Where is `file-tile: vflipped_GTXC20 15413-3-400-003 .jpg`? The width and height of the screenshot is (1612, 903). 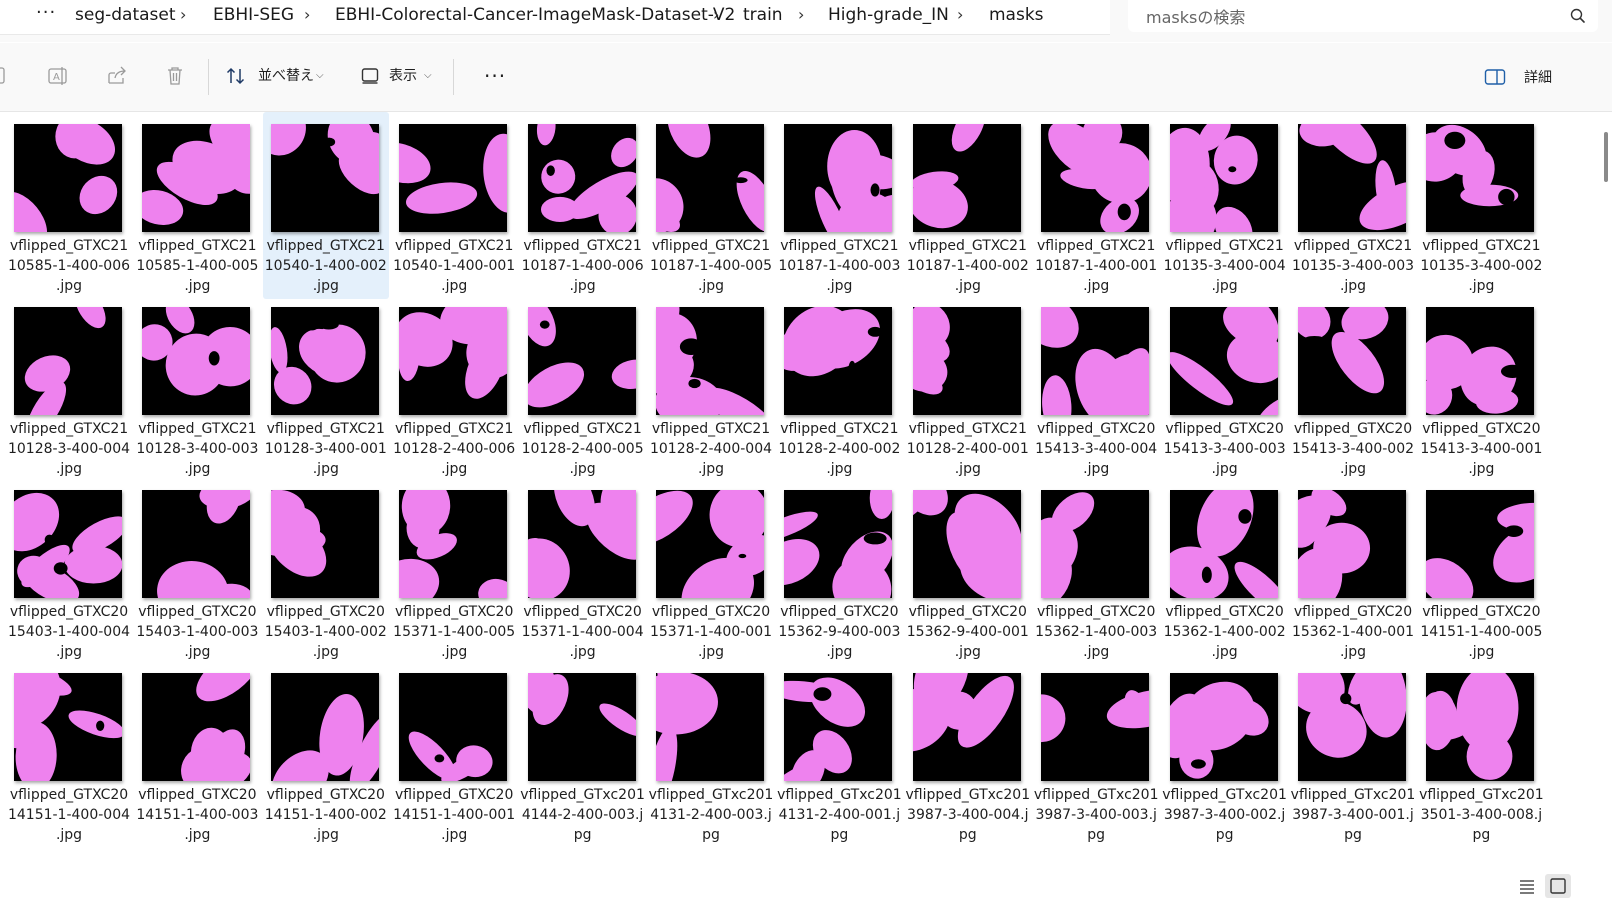 file-tile: vflipped_GTXC20 15413-3-400-003 .jpg is located at coordinates (1225, 388).